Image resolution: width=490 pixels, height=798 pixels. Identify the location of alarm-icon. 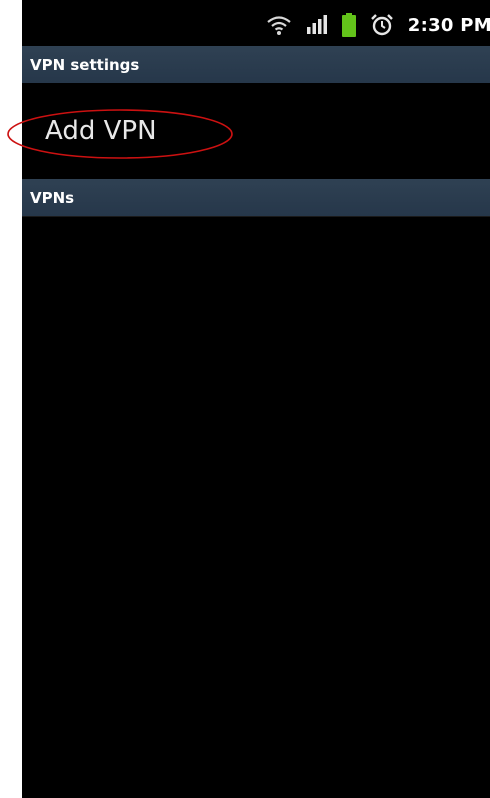
(381, 25).